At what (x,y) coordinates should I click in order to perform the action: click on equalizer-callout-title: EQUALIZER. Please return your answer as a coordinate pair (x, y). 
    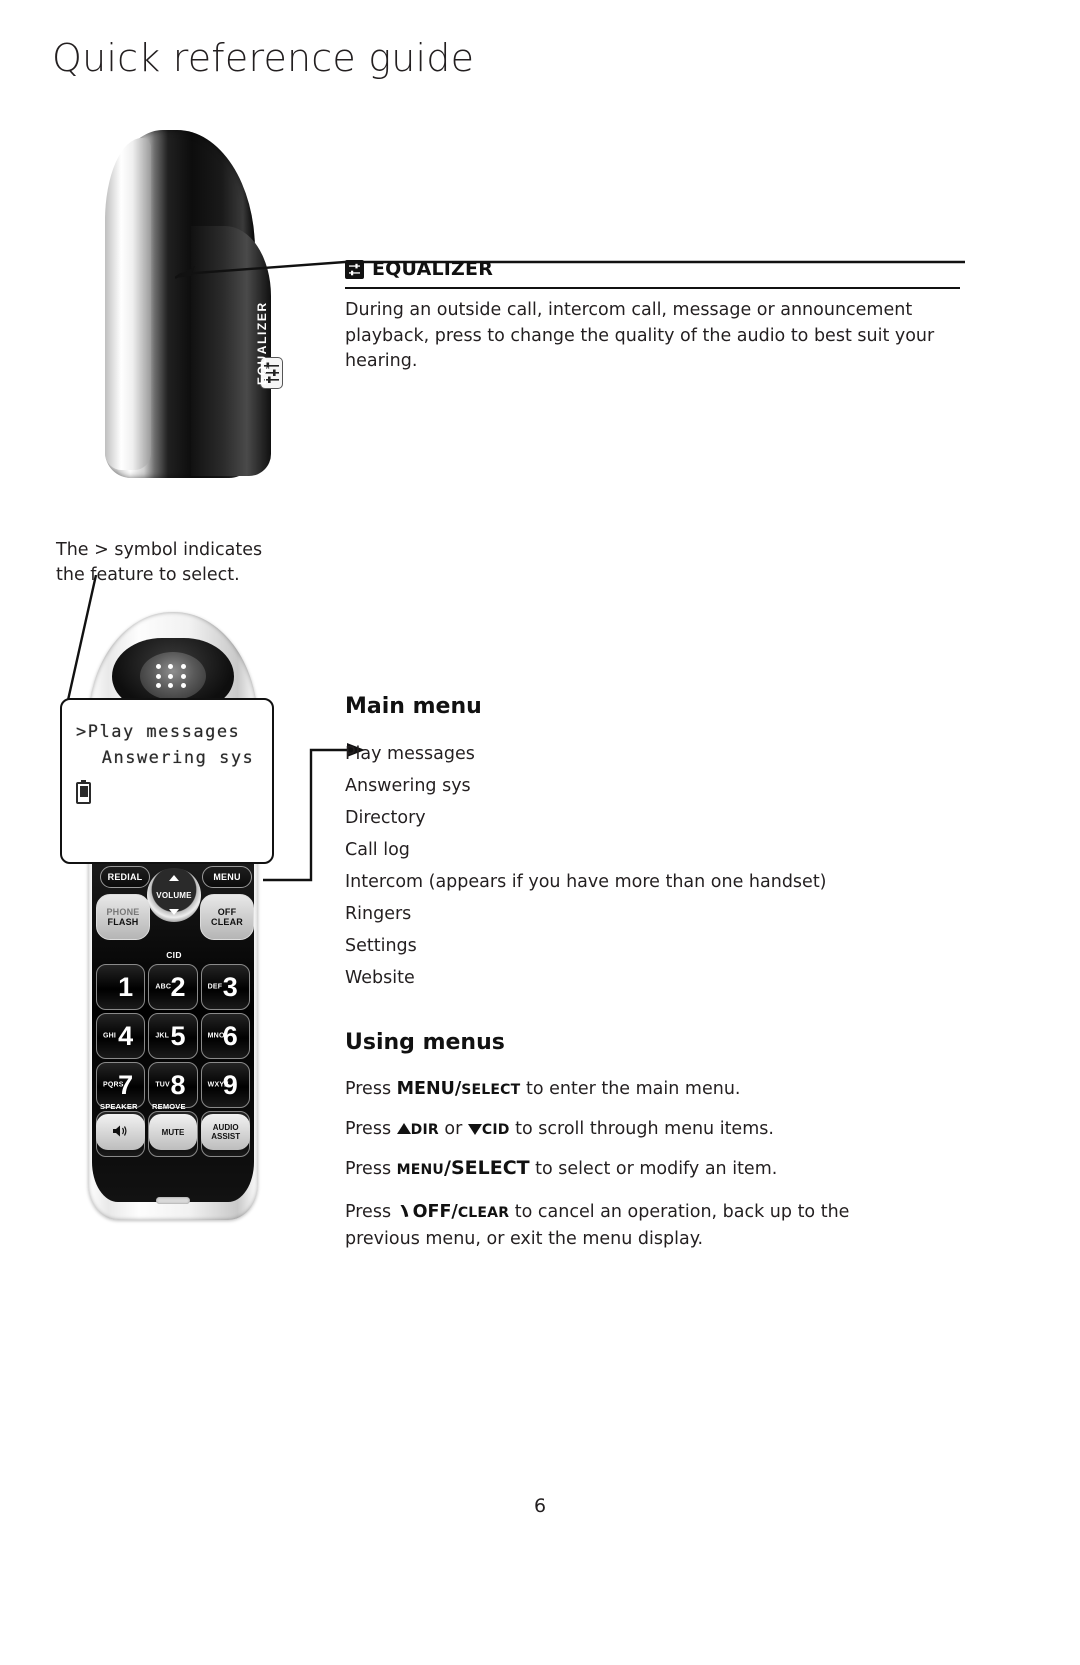
    Looking at the image, I should click on (433, 269).